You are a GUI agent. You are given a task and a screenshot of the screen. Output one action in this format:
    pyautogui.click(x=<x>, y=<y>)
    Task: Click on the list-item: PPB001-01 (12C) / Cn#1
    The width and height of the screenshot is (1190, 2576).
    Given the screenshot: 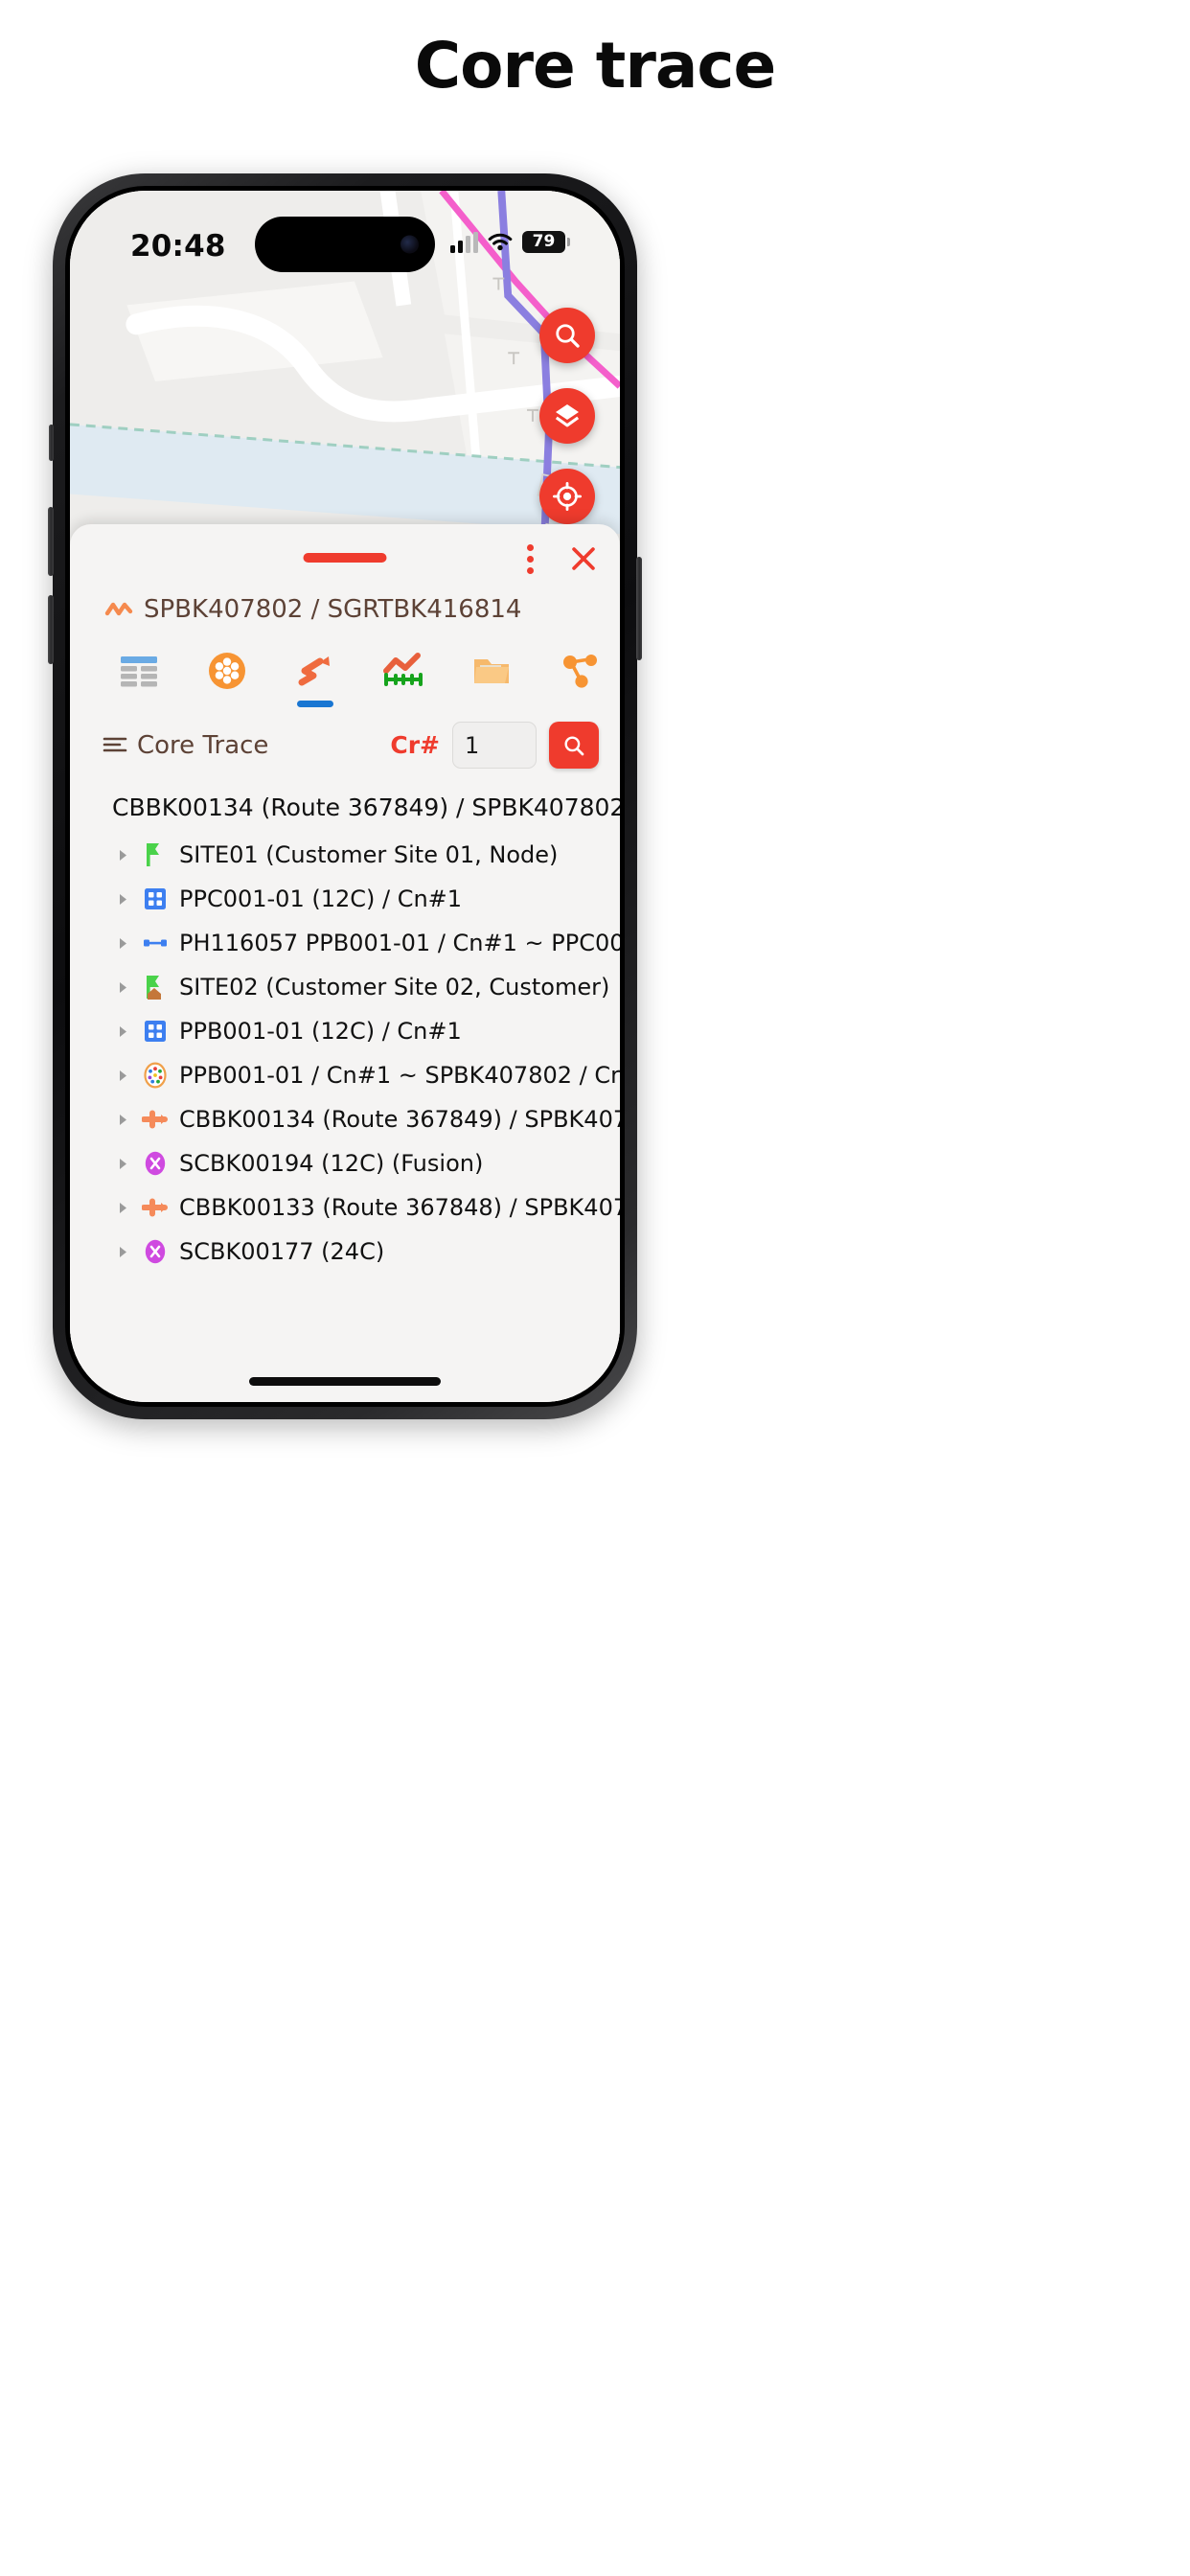 What is the action you would take?
    pyautogui.click(x=345, y=1031)
    